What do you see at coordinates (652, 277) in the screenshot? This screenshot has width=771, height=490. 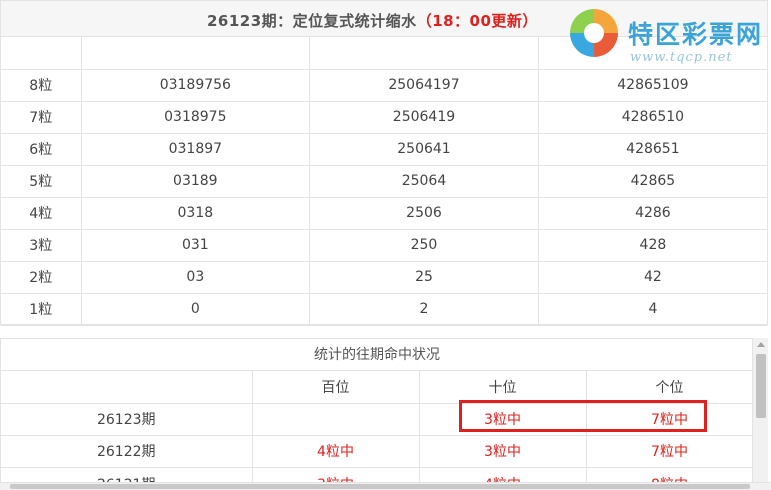 I see `units-cell: 42` at bounding box center [652, 277].